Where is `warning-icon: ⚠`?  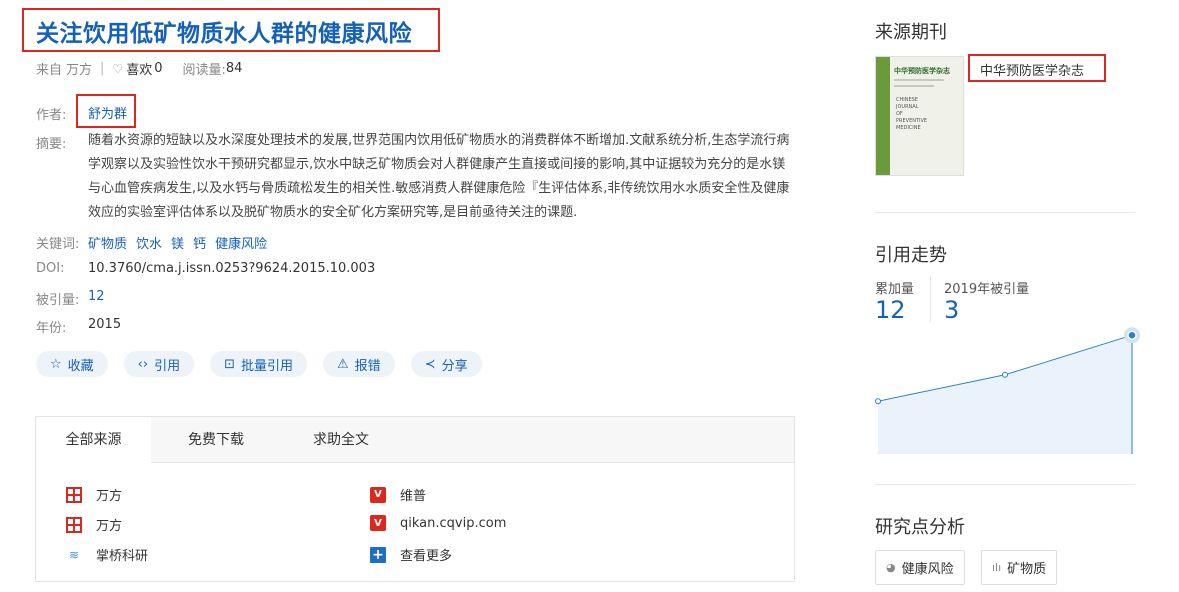 warning-icon: ⚠ is located at coordinates (343, 364).